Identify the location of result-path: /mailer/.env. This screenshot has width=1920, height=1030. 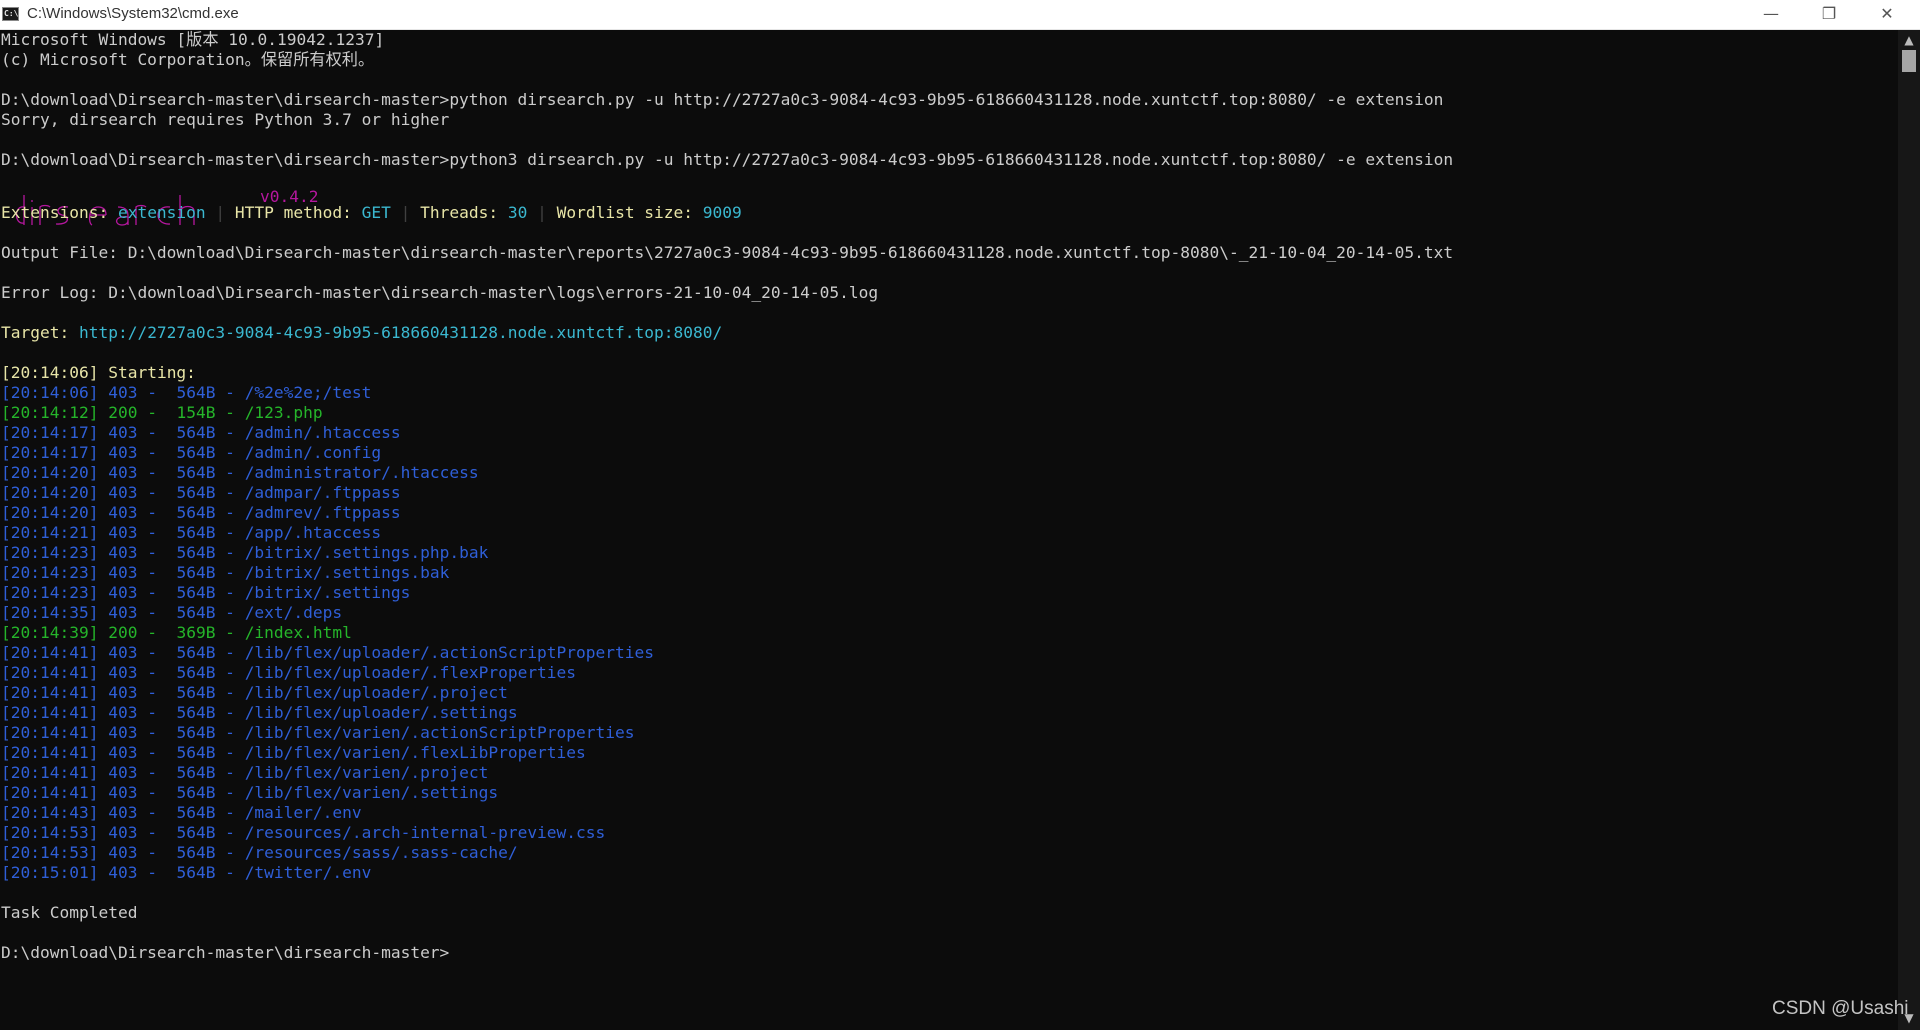
(303, 812).